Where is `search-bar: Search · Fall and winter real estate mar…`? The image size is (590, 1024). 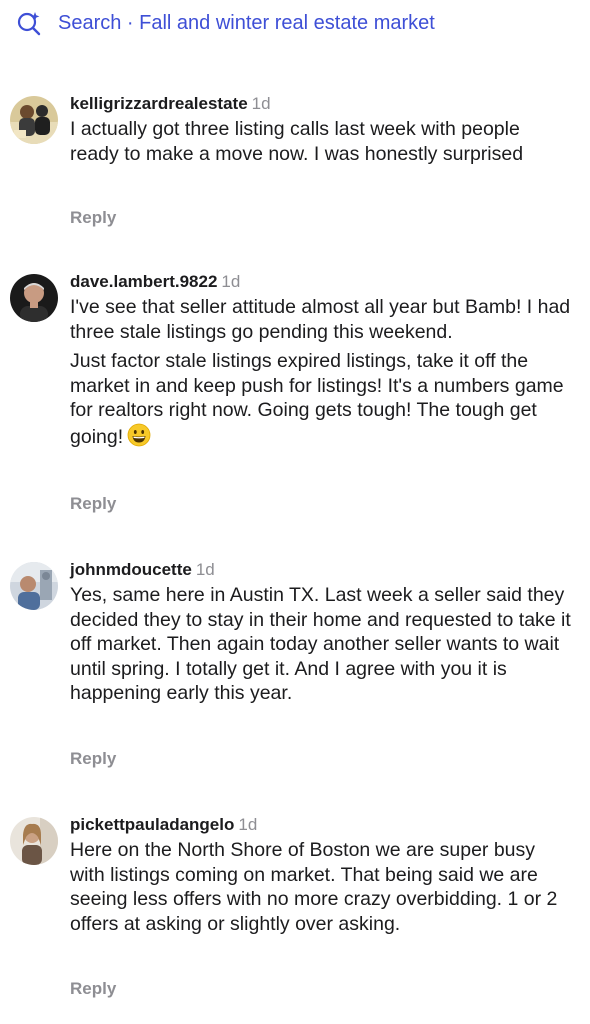
search-bar: Search · Fall and winter real estate mar… is located at coordinates (295, 23).